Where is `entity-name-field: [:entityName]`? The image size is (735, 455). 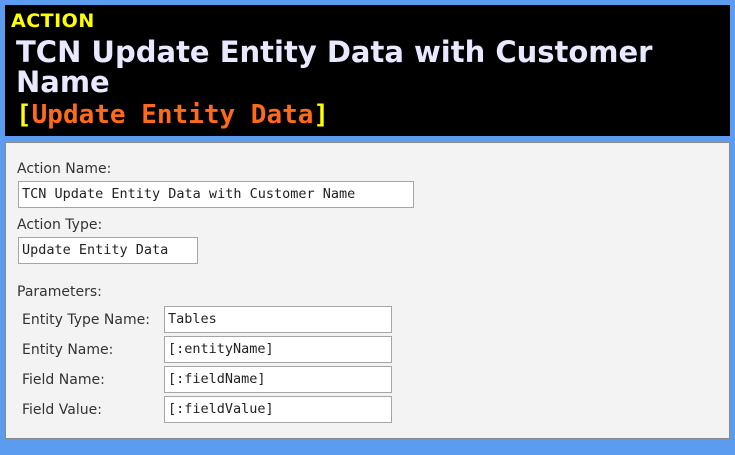
entity-name-field: [:entityName] is located at coordinates (278, 349).